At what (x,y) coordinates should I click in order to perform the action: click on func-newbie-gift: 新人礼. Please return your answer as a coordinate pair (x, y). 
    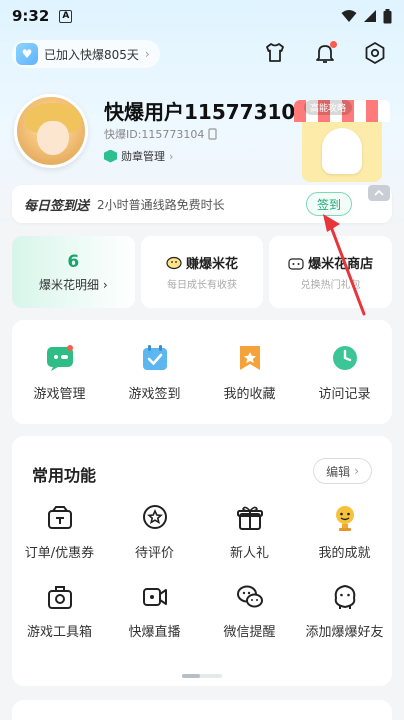
    Looking at the image, I should click on (249, 532).